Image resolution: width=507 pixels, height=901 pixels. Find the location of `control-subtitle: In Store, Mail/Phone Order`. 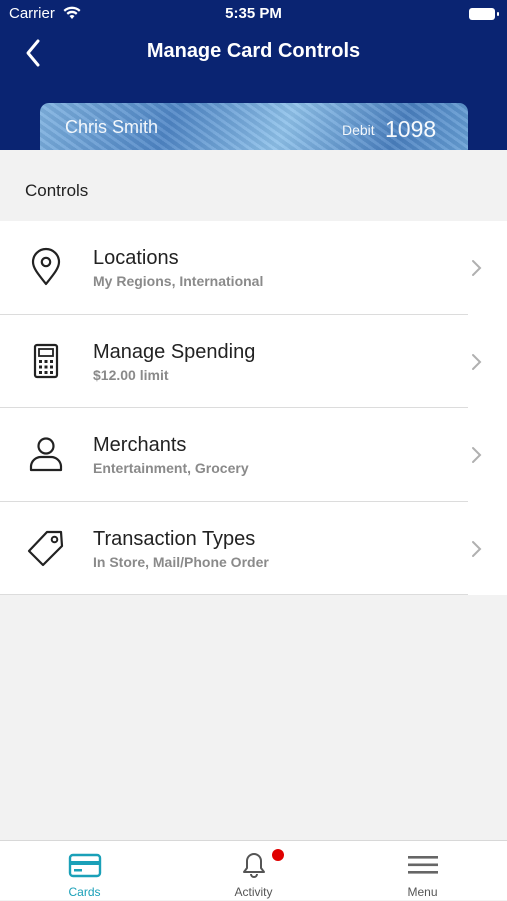

control-subtitle: In Store, Mail/Phone Order is located at coordinates (181, 561).